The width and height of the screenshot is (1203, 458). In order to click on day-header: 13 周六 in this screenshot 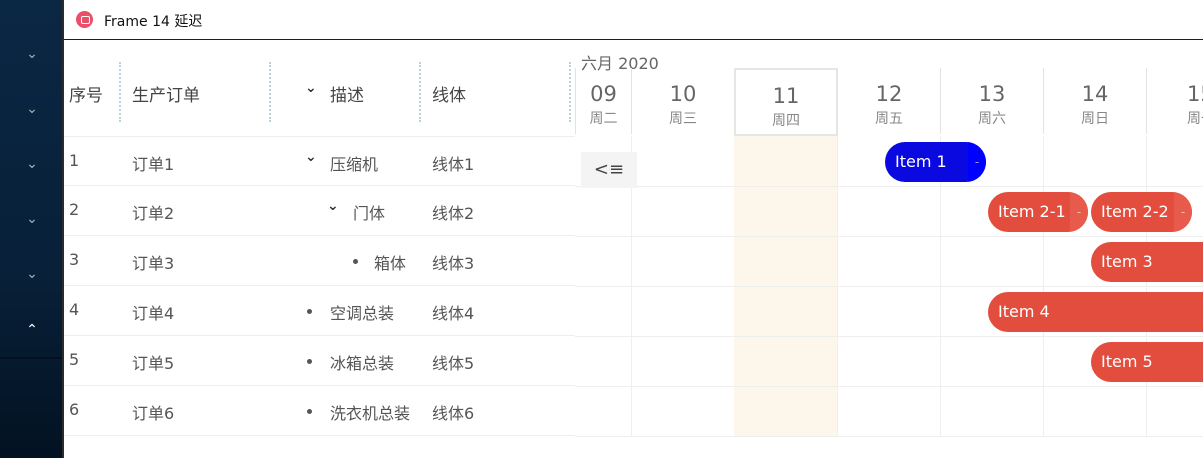, I will do `click(991, 101)`.